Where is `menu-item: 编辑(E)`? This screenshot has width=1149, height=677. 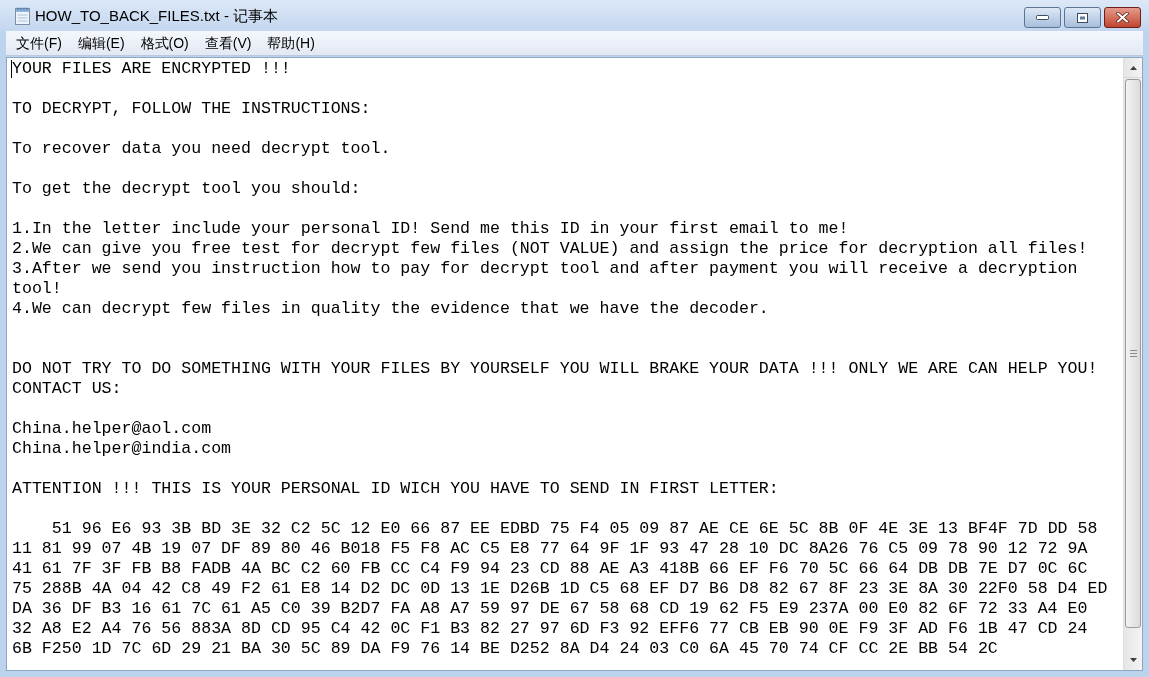
menu-item: 编辑(E) is located at coordinates (101, 43).